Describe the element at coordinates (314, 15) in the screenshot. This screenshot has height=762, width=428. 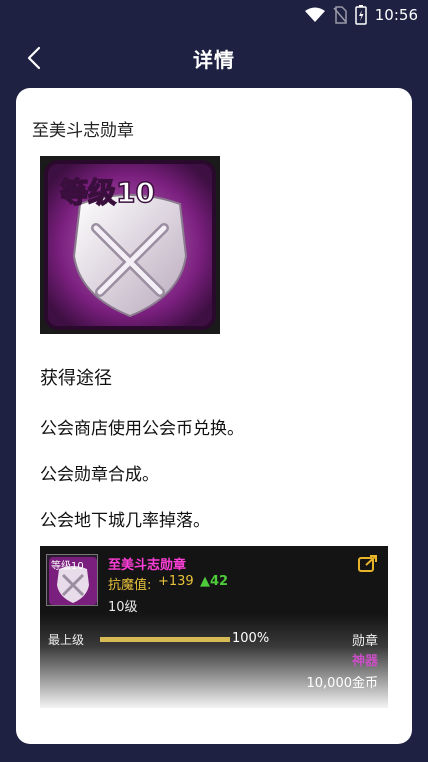
I see `wifi-icon` at that location.